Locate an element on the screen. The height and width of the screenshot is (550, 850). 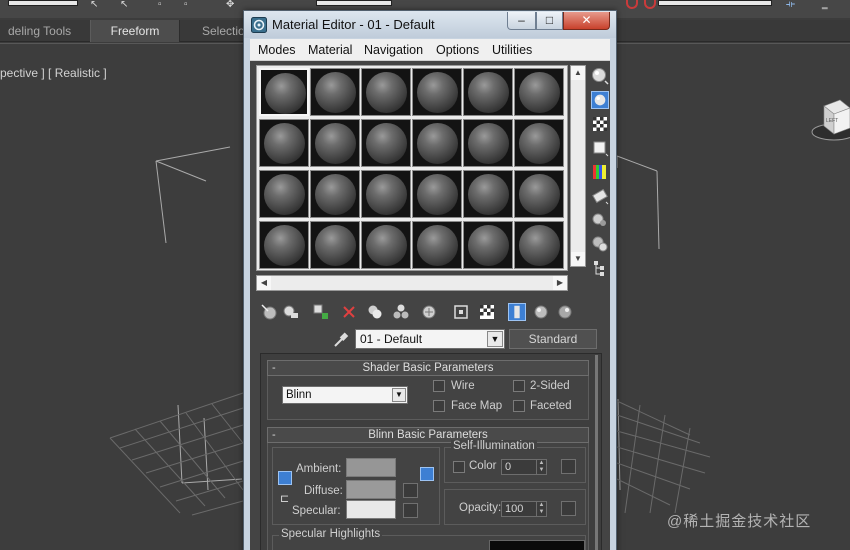
scroll-left-arrow-icon: ◀ is located at coordinates (264, 283).